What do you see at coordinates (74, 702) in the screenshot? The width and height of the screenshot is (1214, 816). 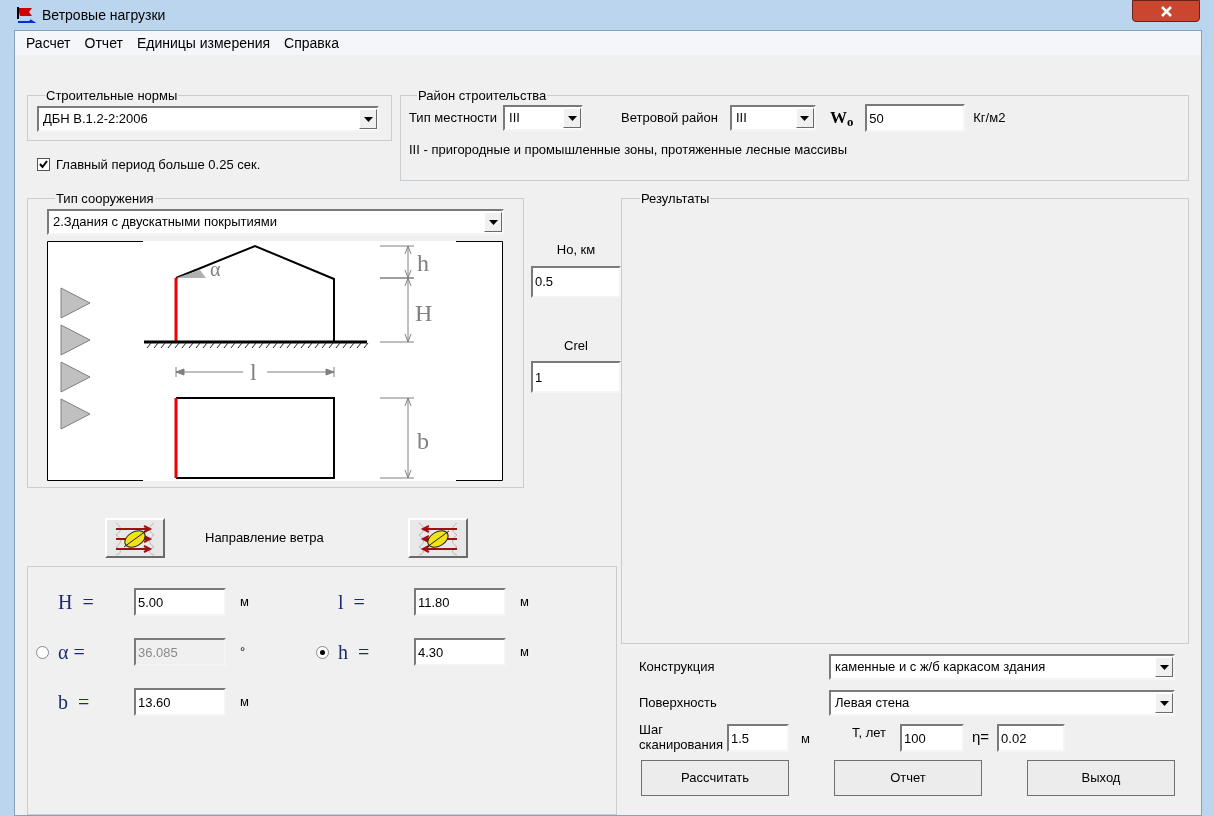 I see `dimension-symbol: b =` at bounding box center [74, 702].